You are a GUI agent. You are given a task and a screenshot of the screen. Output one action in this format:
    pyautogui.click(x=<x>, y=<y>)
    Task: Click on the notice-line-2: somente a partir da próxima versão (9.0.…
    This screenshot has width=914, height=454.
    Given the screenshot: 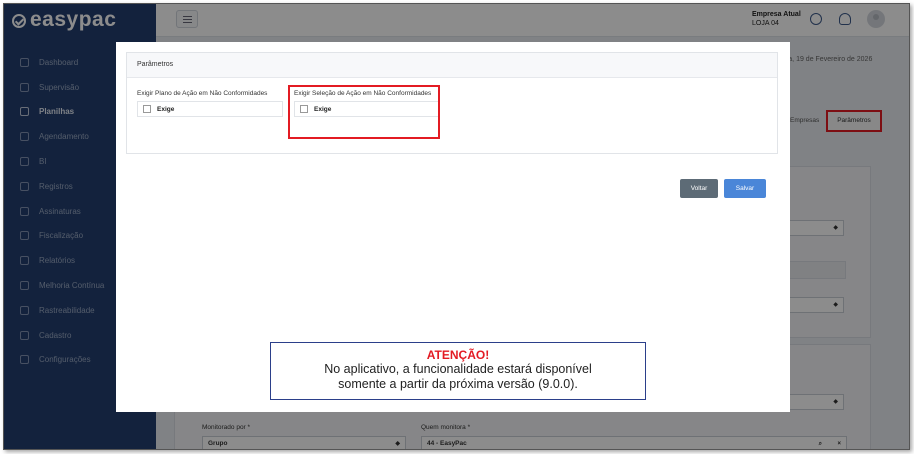 What is the action you would take?
    pyautogui.click(x=458, y=384)
    